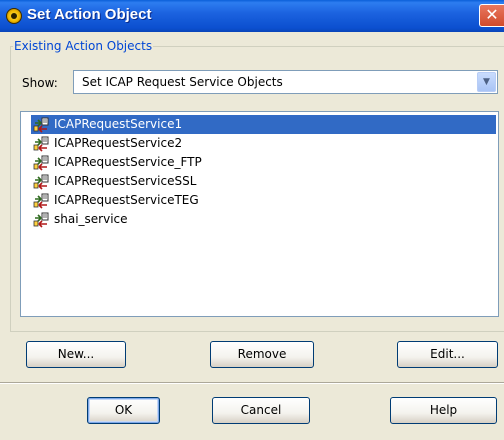  I want to click on list-item: ICAPRequestService_FTP, so click(263, 162).